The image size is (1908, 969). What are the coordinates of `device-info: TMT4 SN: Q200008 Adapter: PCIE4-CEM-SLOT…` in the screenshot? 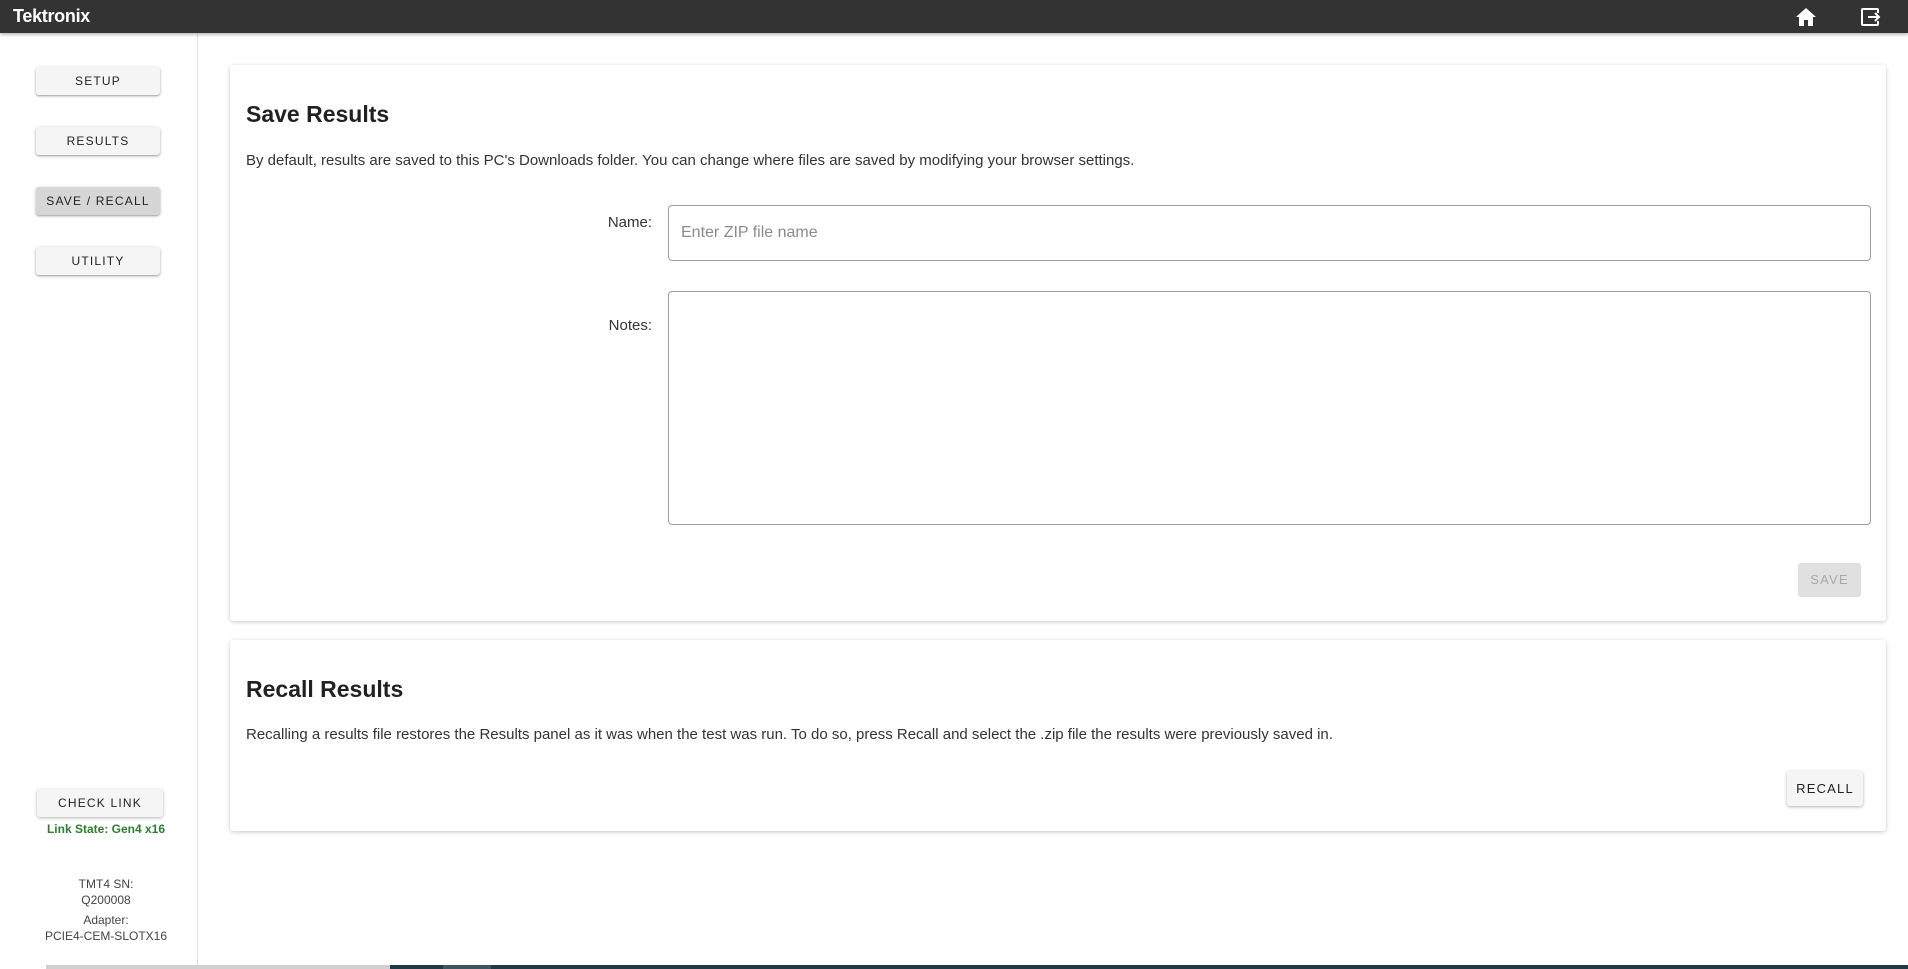 It's located at (106, 910).